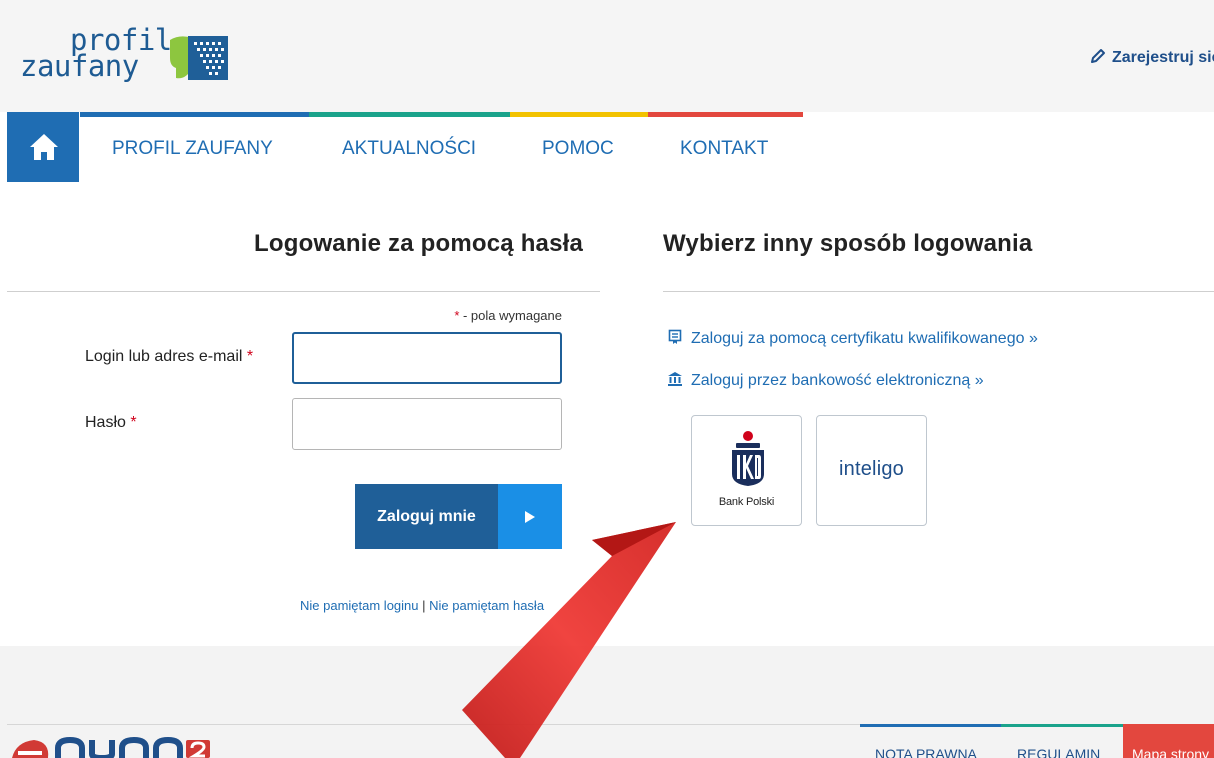 The height and width of the screenshot is (758, 1214). Describe the element at coordinates (433, 724) in the screenshot. I see `footer-divider` at that location.